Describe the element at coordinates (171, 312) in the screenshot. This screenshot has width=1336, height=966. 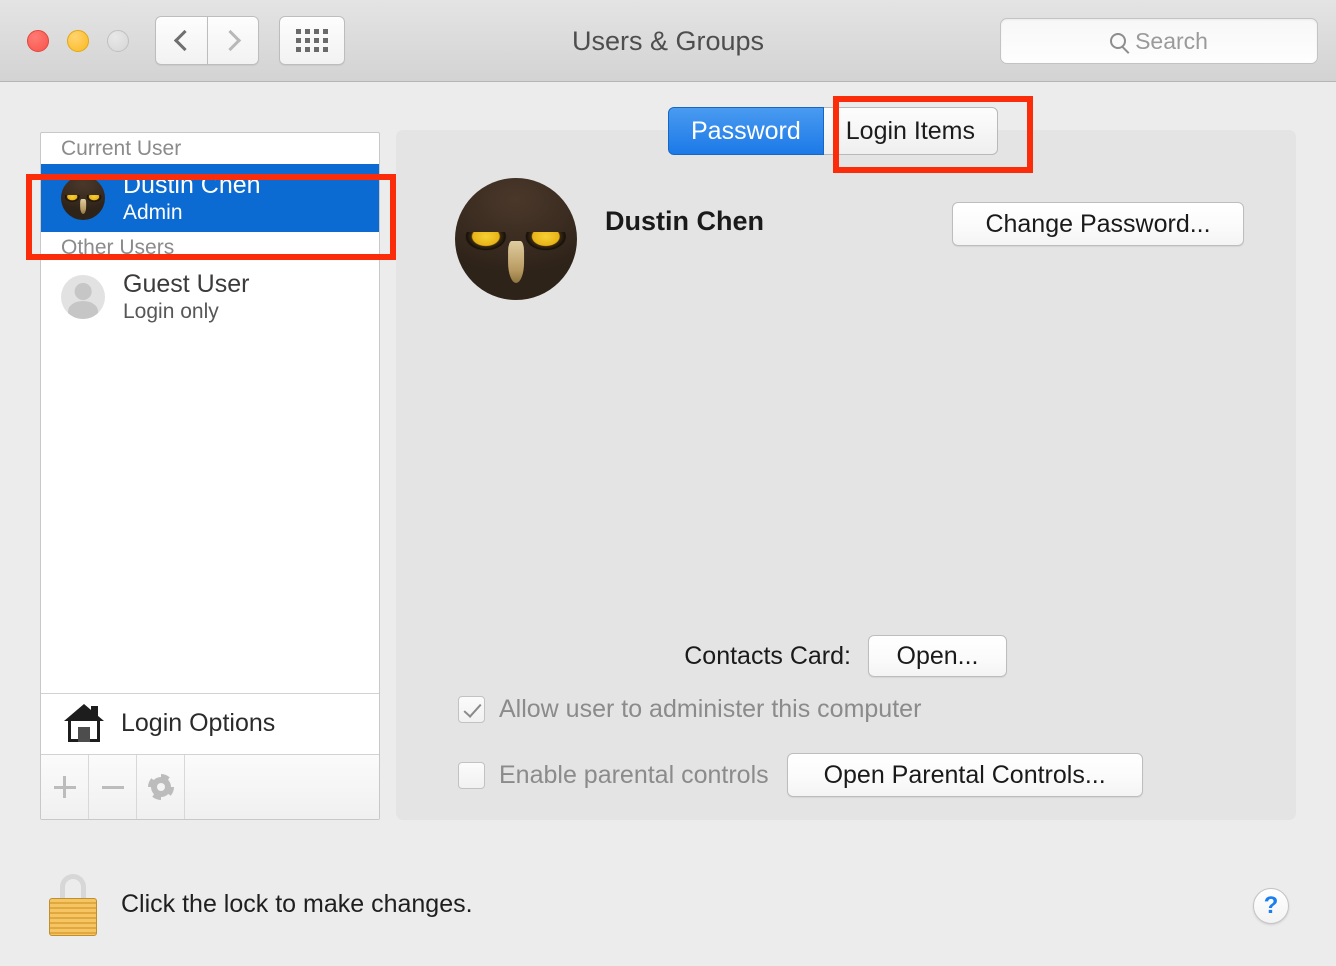
I see `user-role: Login only` at that location.